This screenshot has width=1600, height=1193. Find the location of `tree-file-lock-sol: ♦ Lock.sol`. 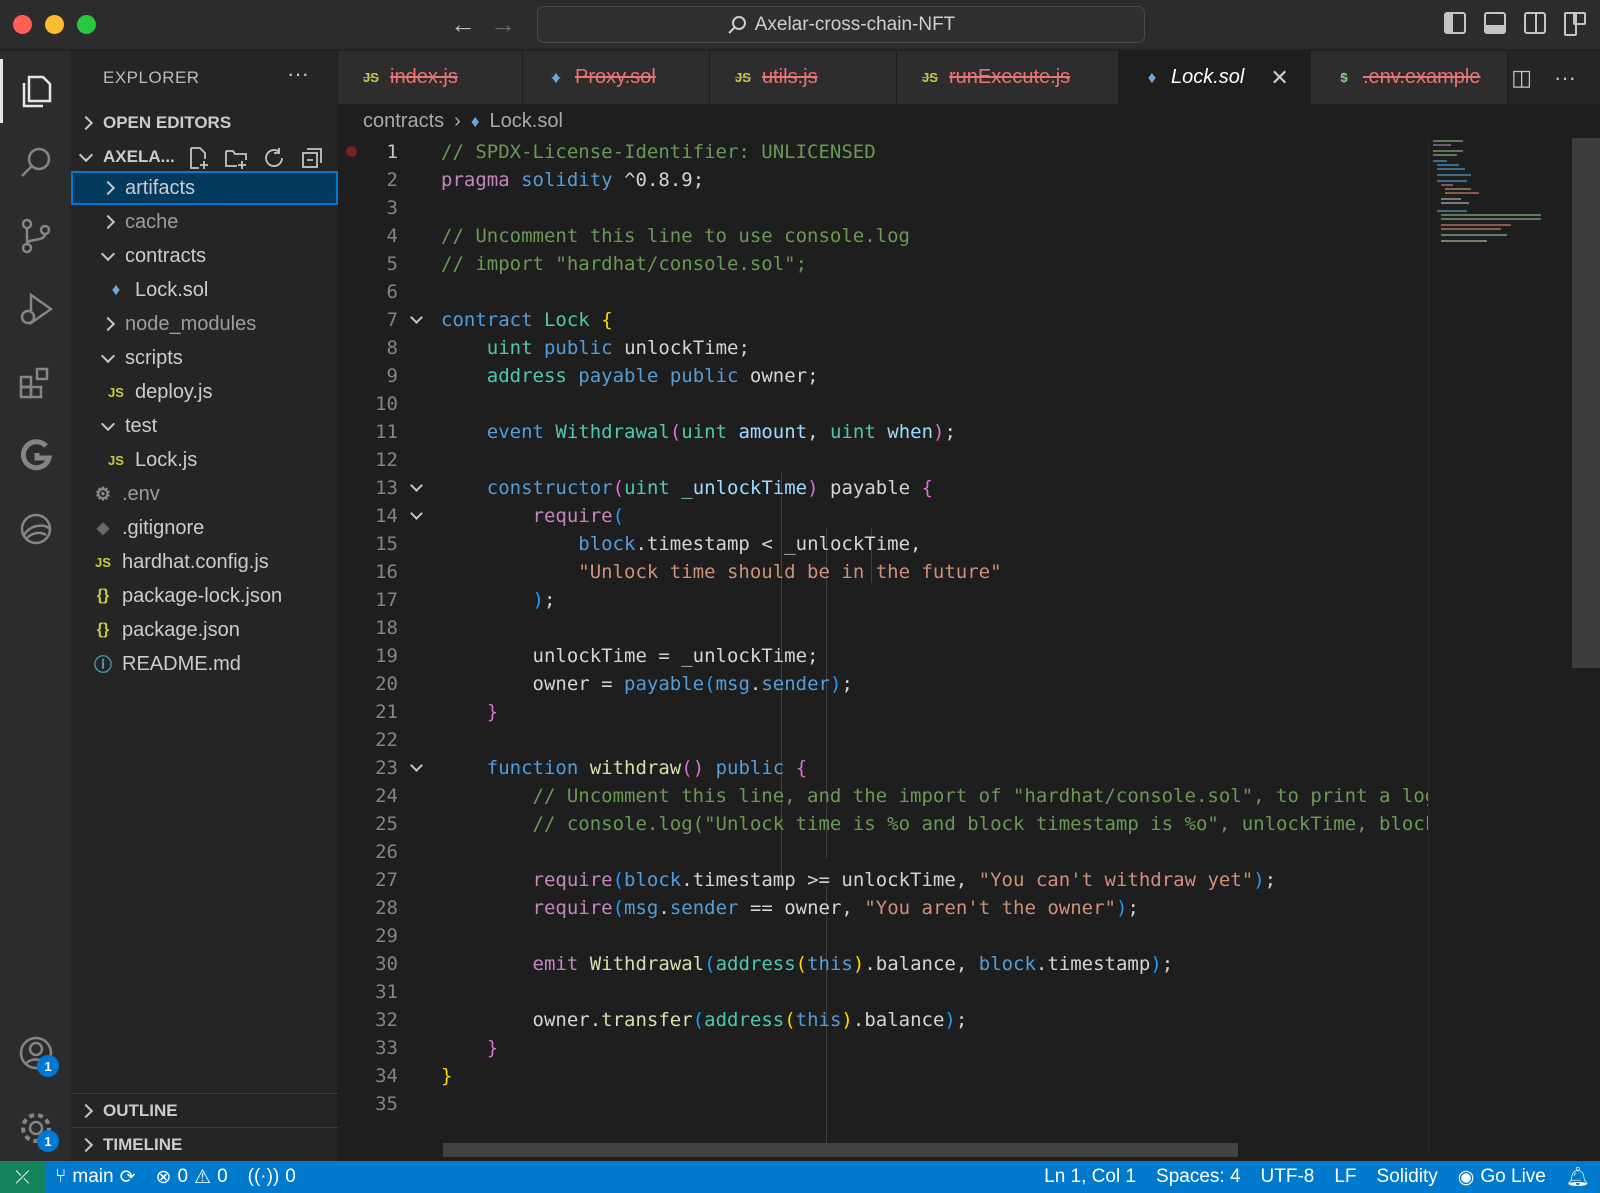

tree-file-lock-sol: ♦ Lock.sol is located at coordinates (204, 290).